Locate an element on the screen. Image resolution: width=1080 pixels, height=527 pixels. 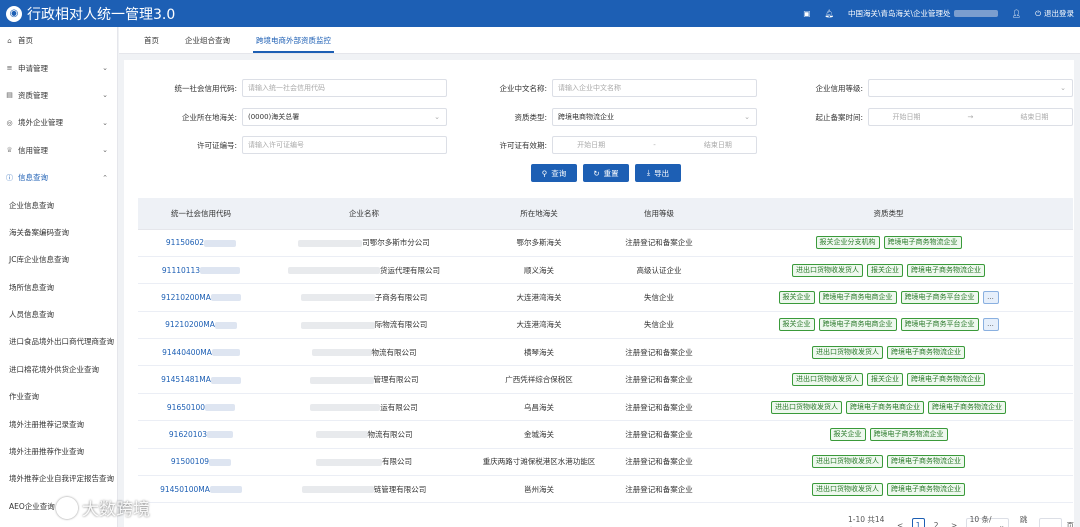
filing-time-range: 开始日期 → 结束日期 is located at coordinates (970, 117).